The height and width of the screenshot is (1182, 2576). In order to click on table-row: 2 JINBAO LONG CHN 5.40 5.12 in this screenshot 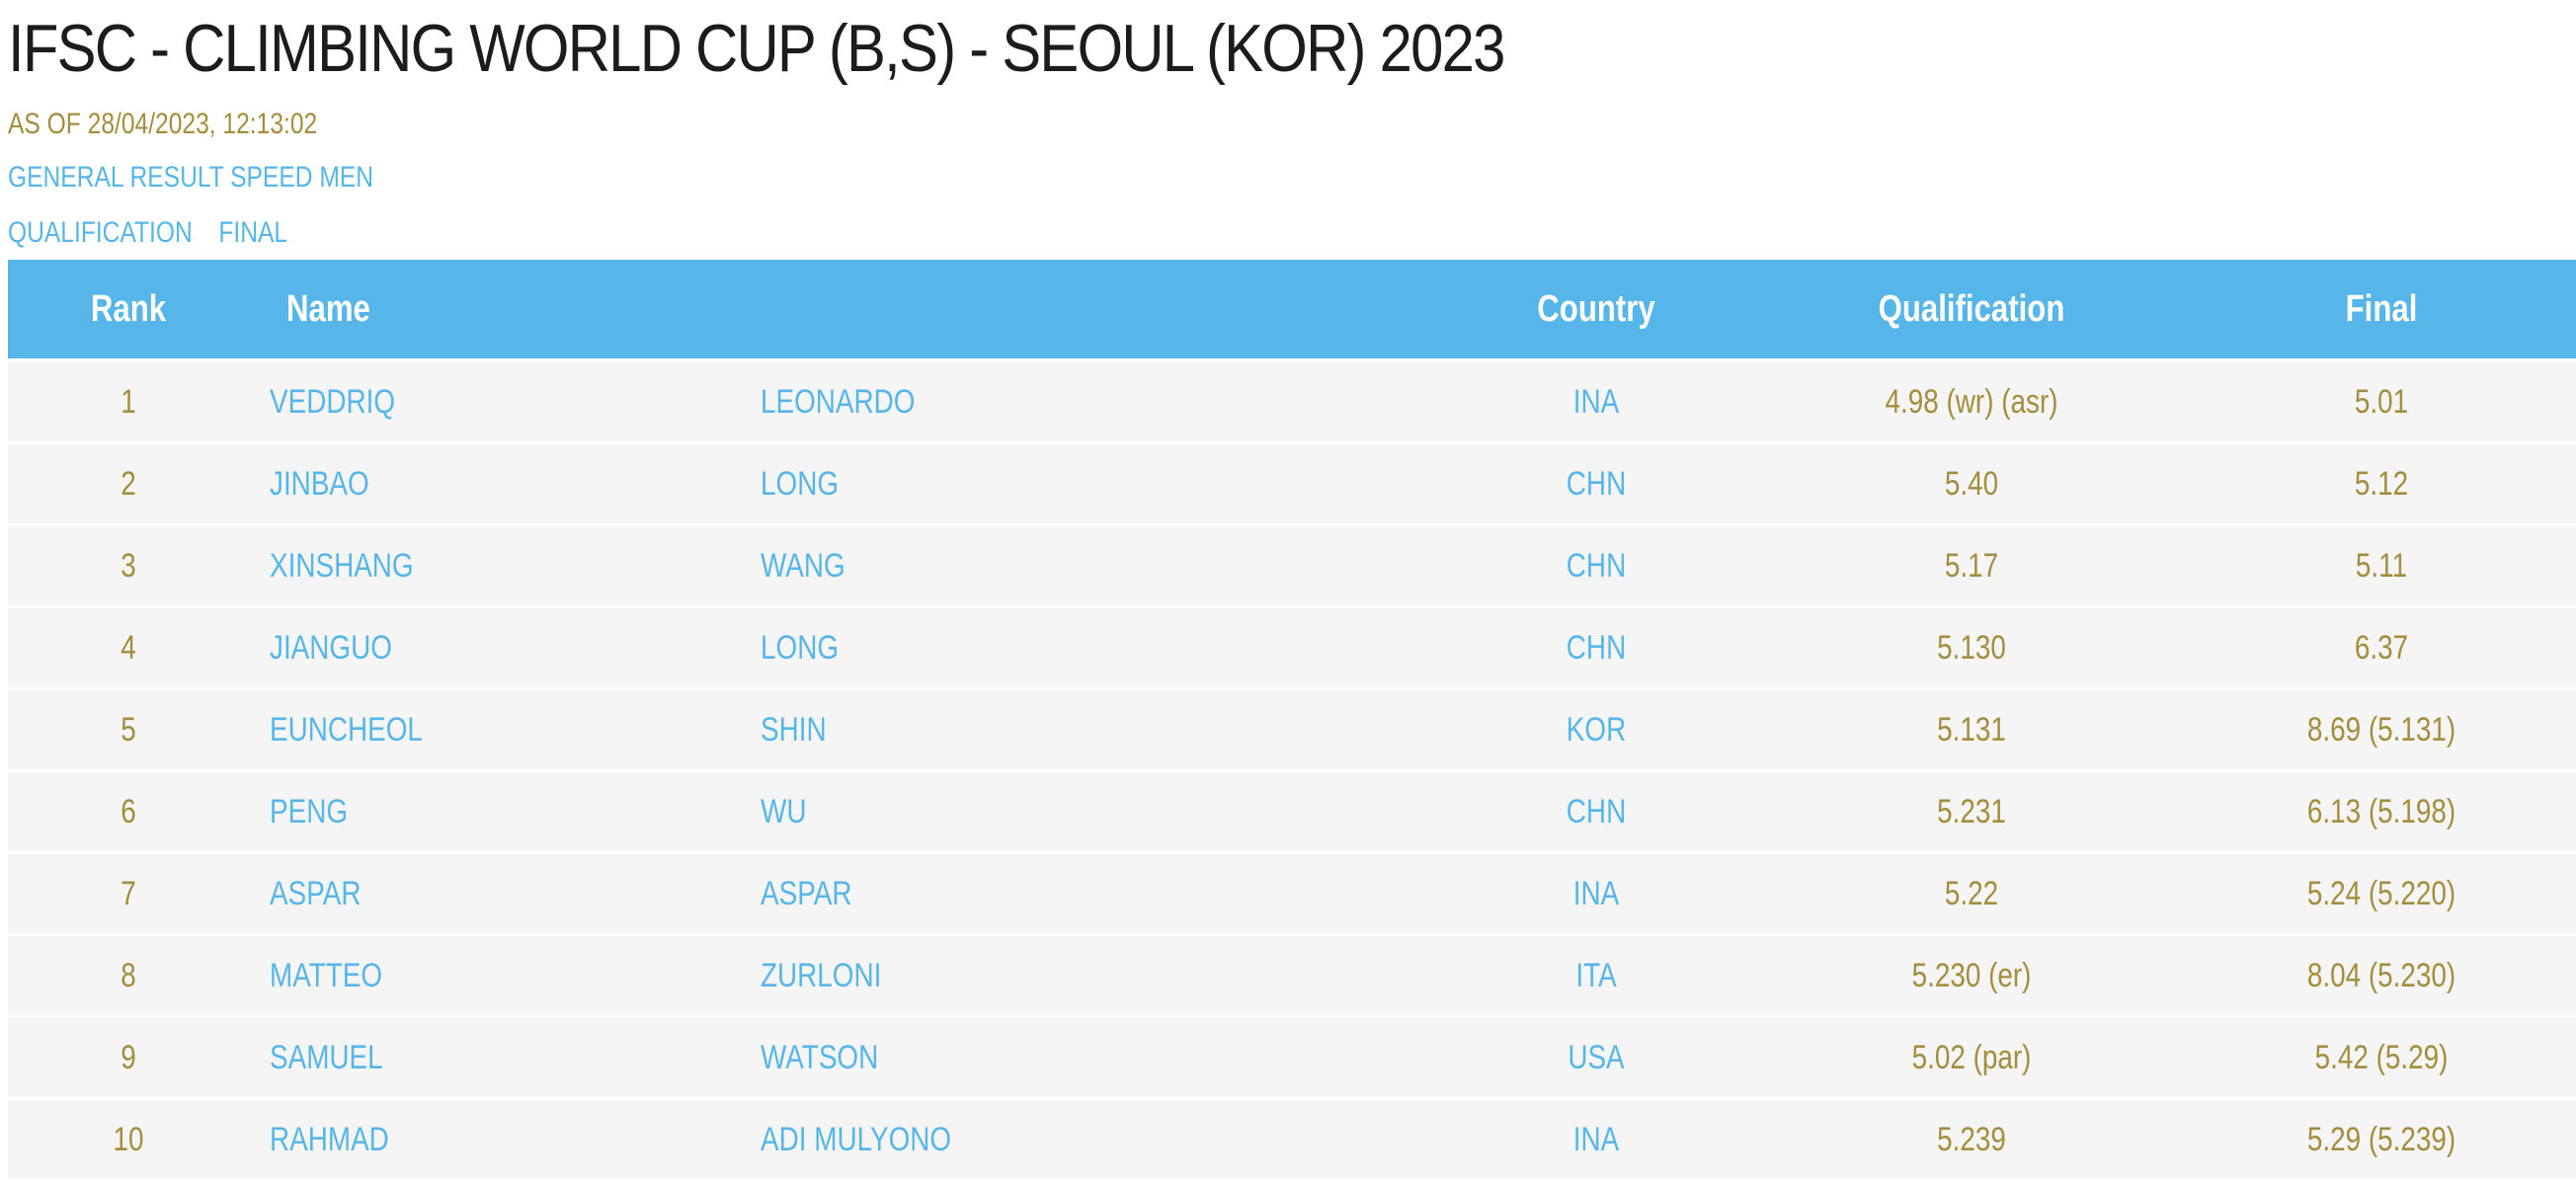, I will do `click(1292, 485)`.